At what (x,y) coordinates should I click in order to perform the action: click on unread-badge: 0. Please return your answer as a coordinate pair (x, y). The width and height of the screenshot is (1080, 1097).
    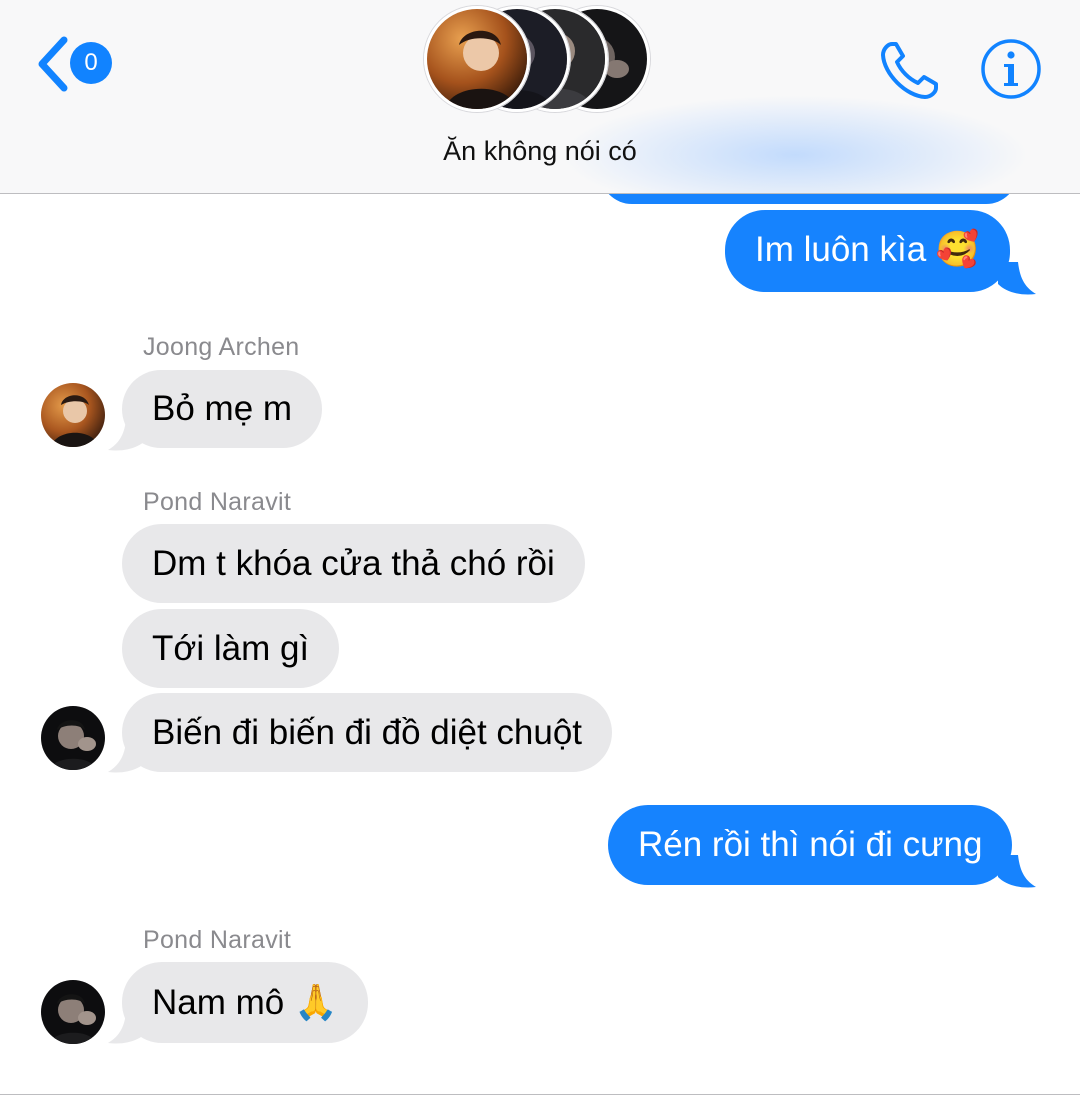
    Looking at the image, I should click on (91, 63).